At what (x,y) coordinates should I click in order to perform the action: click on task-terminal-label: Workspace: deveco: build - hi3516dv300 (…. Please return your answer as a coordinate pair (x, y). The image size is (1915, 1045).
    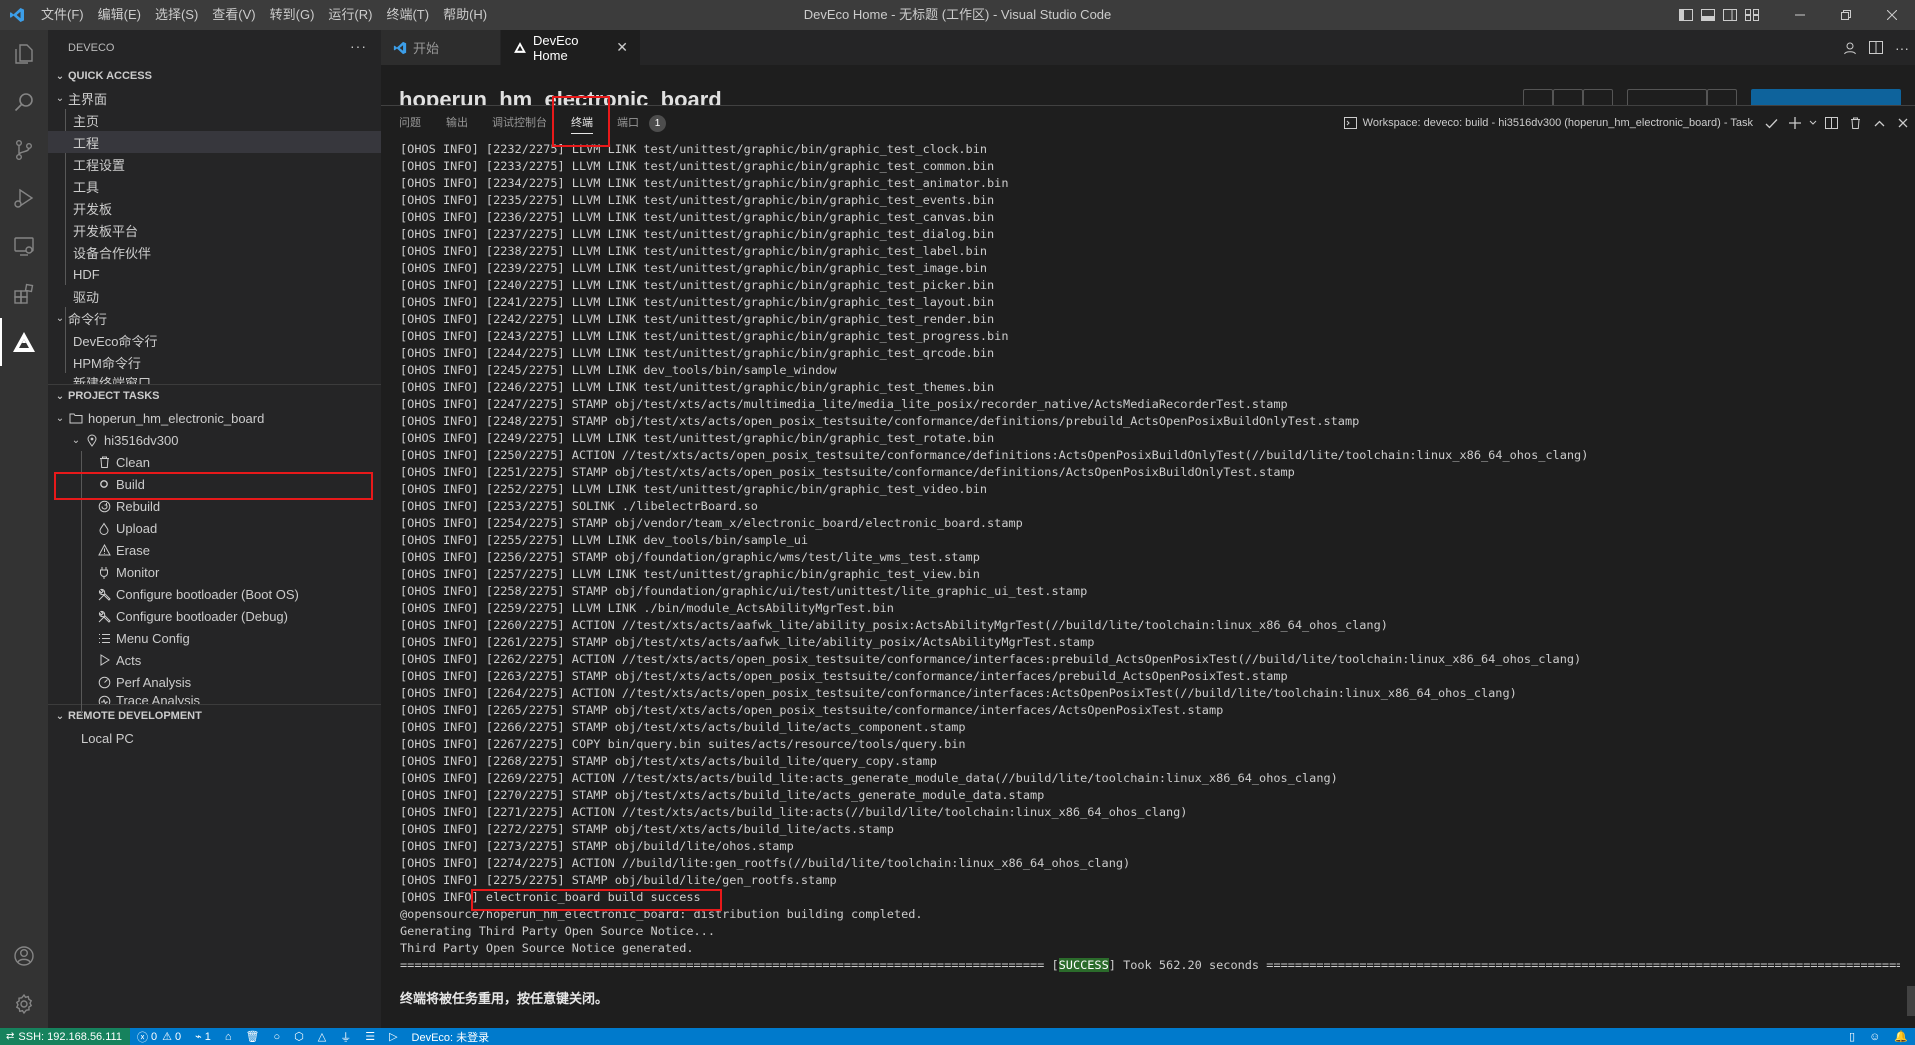
    Looking at the image, I should click on (1558, 123).